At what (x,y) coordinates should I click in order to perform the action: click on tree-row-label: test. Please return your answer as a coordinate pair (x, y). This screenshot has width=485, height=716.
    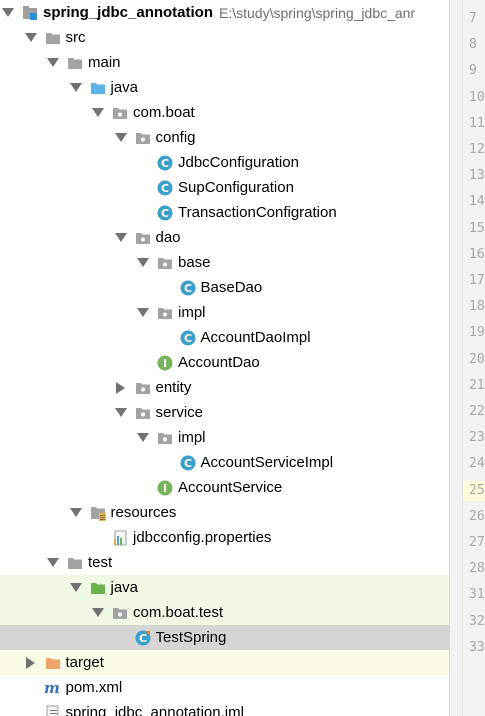
    Looking at the image, I should click on (100, 562).